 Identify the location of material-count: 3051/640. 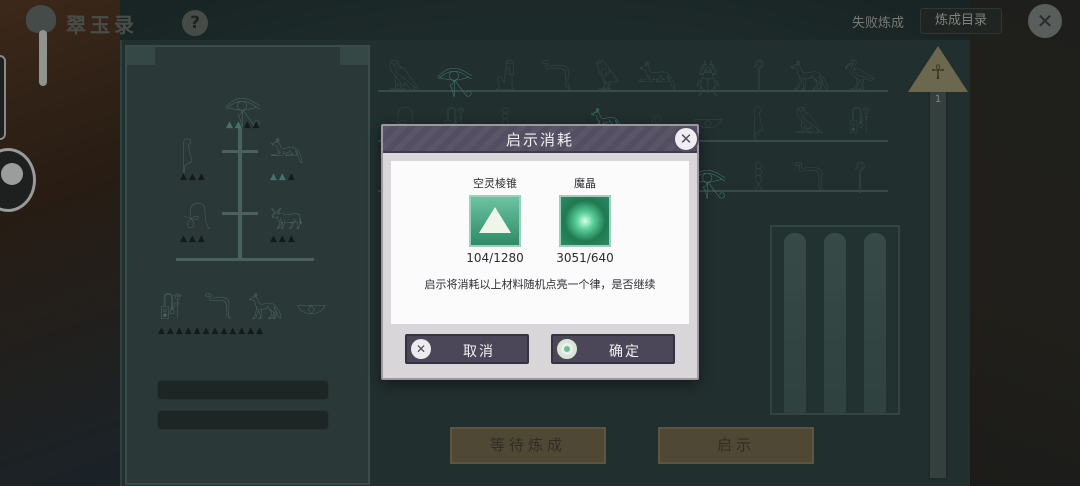
(585, 258).